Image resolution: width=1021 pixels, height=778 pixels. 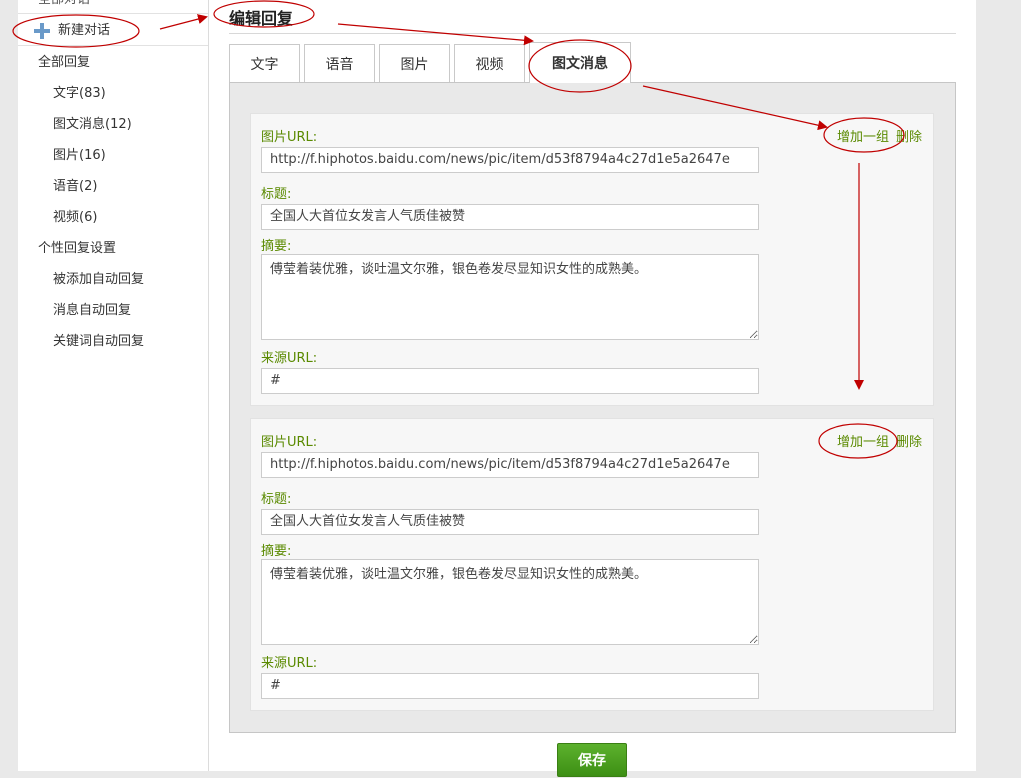 What do you see at coordinates (580, 62) in the screenshot?
I see `tab-news: 图文消息` at bounding box center [580, 62].